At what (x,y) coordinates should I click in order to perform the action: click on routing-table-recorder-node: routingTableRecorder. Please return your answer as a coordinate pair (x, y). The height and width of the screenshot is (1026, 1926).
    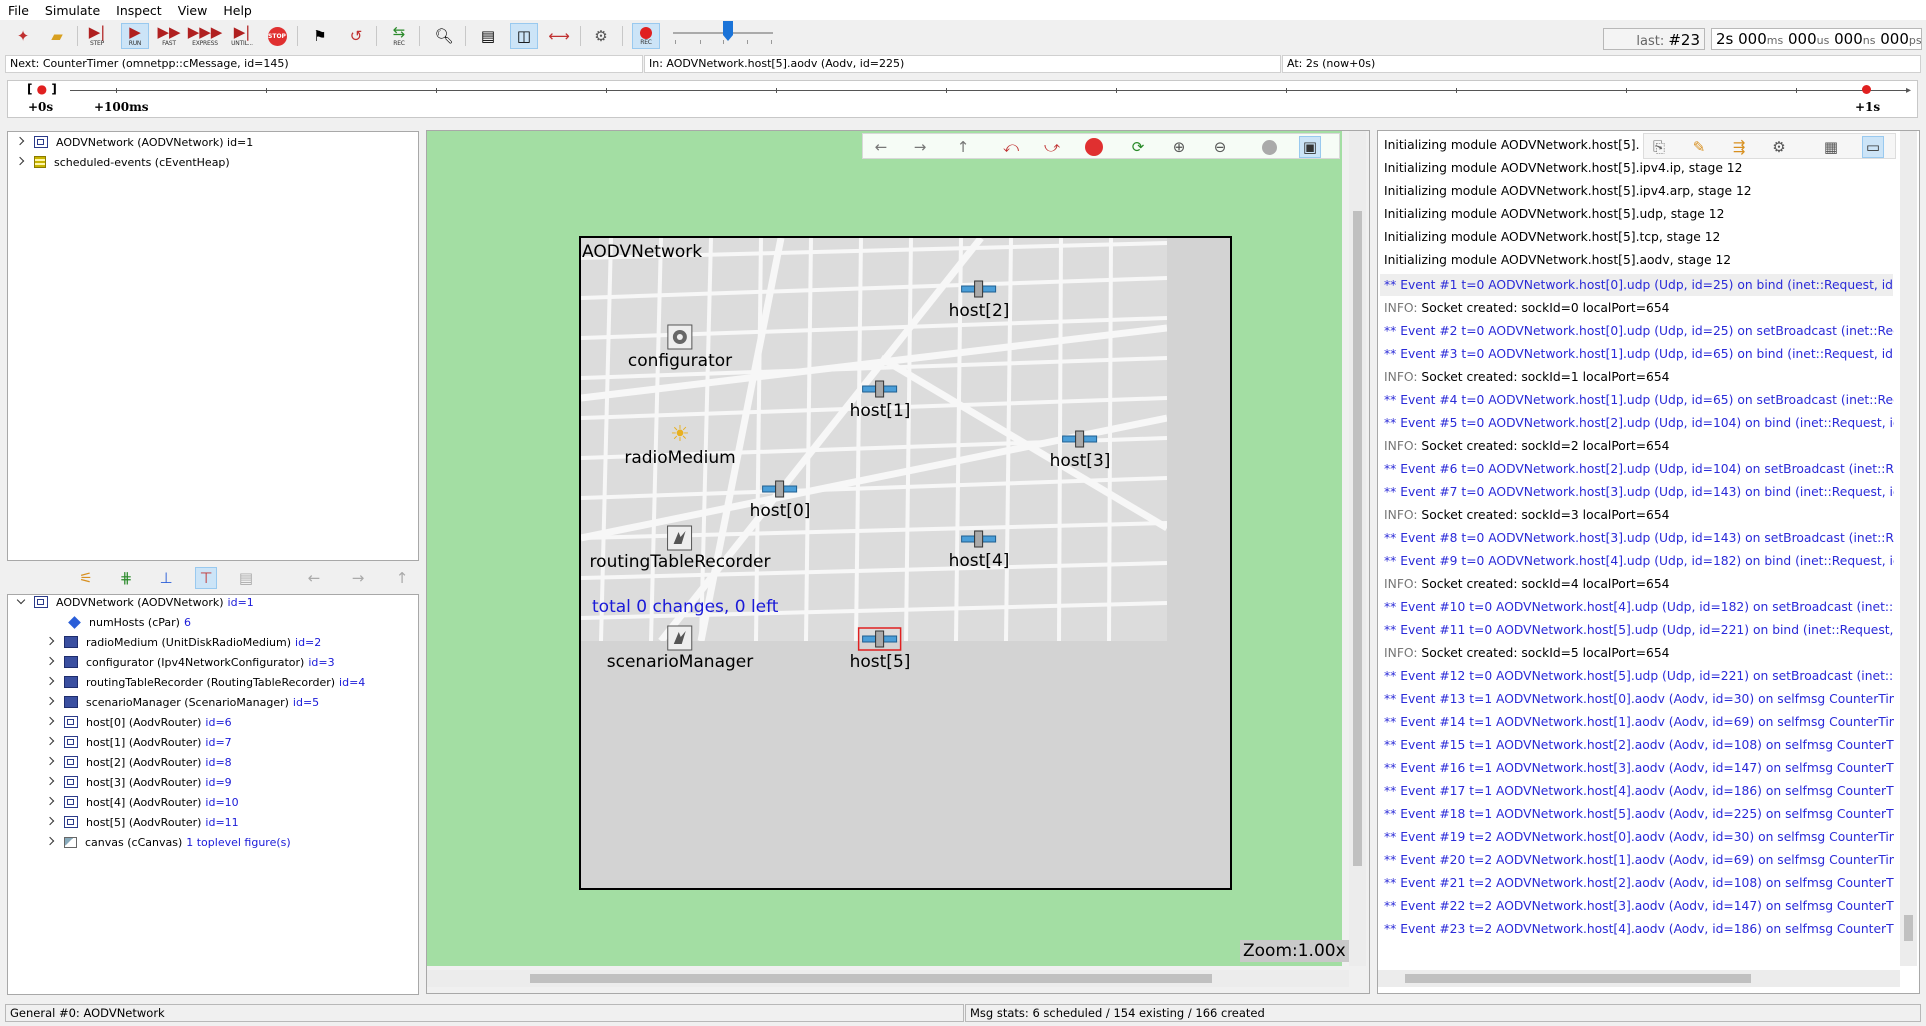
    Looking at the image, I should click on (680, 548).